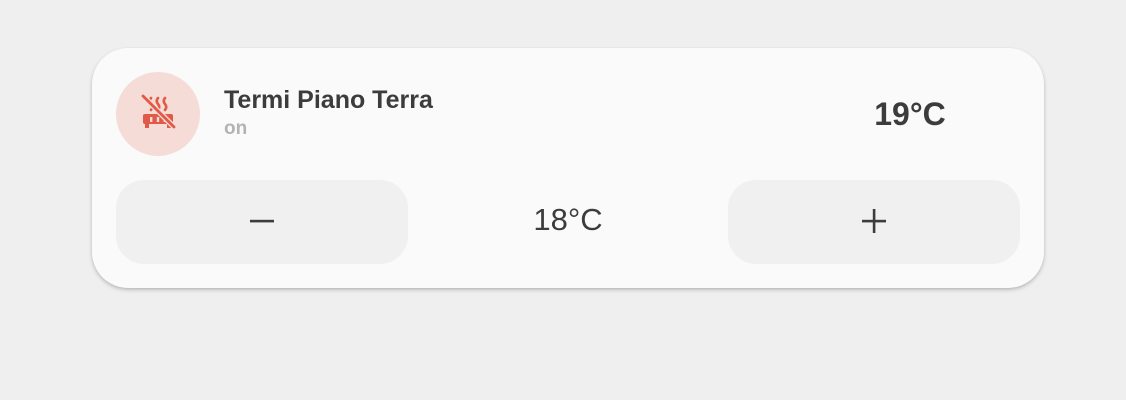 This screenshot has height=400, width=1126. What do you see at coordinates (328, 100) in the screenshot?
I see `entity-name: Termi Piano Terra` at bounding box center [328, 100].